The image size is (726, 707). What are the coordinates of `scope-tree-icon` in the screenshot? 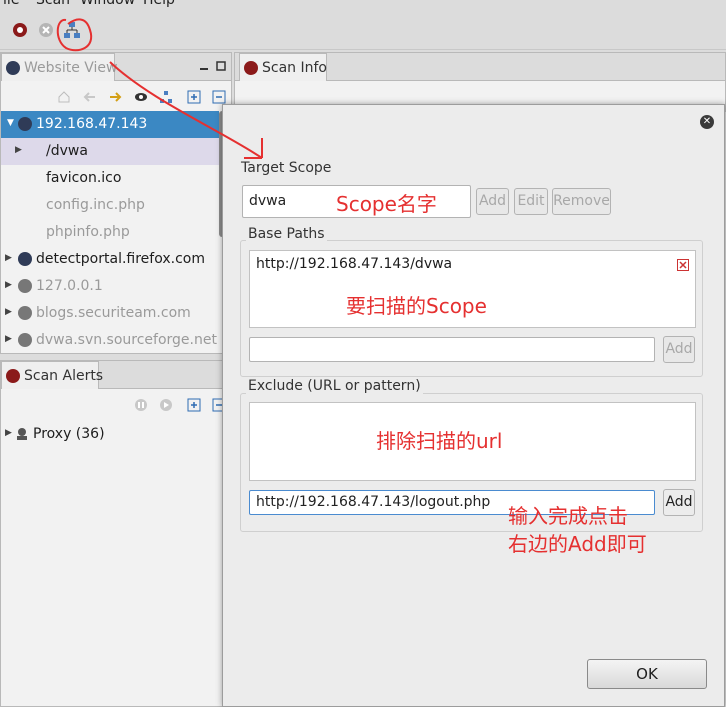 It's located at (72, 30).